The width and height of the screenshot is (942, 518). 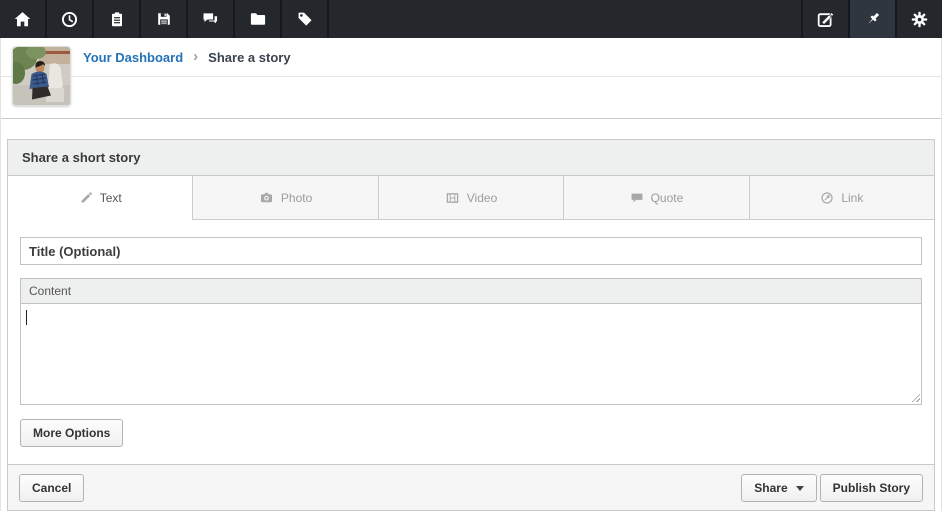 I want to click on tab-video-label: Video, so click(x=482, y=197).